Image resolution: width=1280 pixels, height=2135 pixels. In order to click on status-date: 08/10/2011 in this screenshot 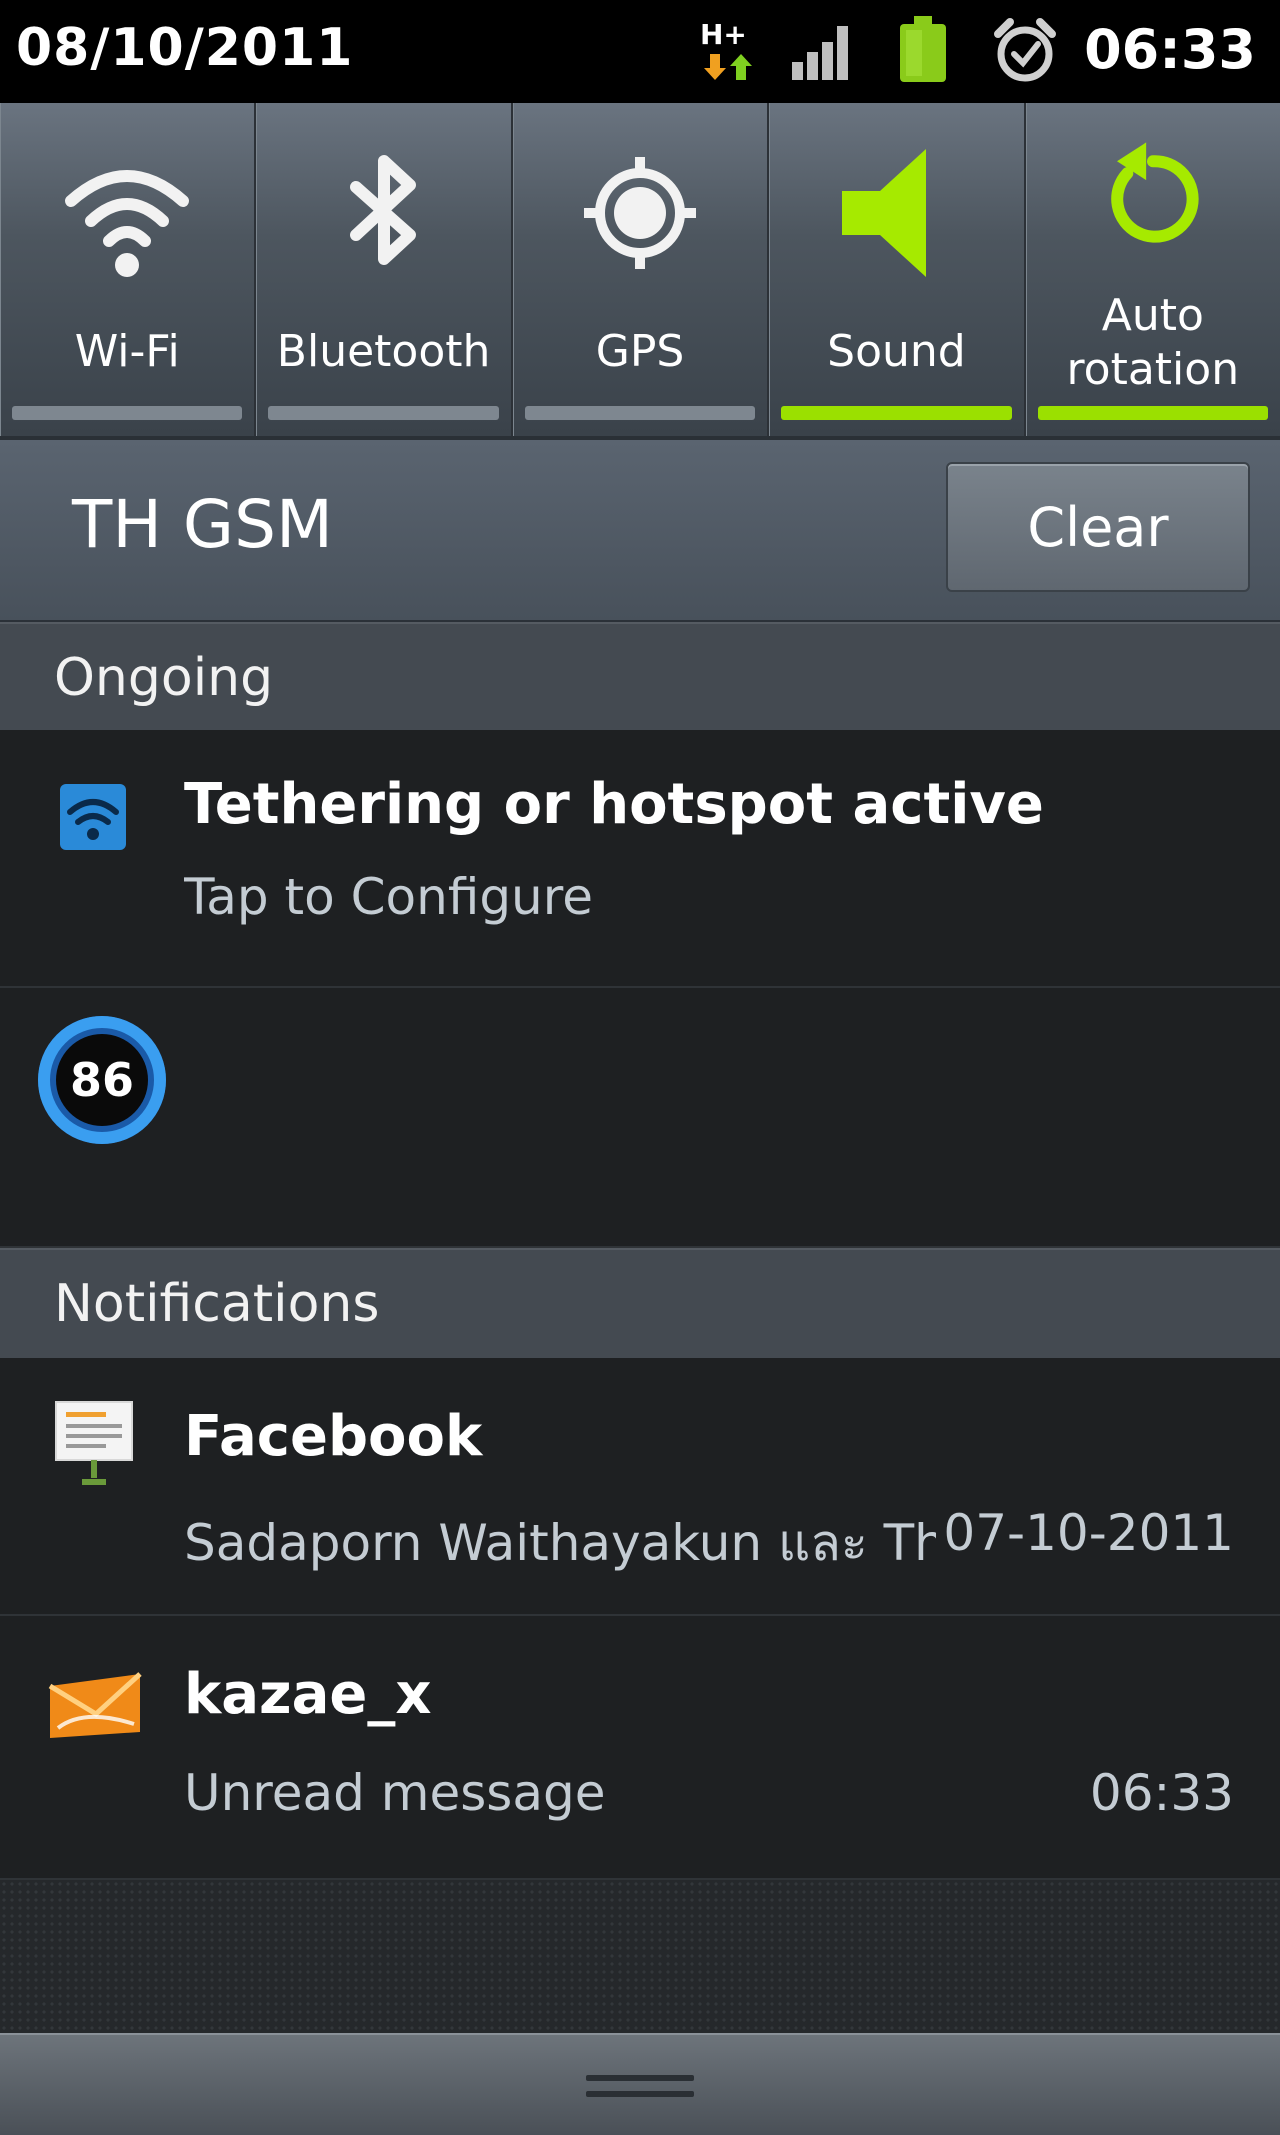, I will do `click(185, 48)`.